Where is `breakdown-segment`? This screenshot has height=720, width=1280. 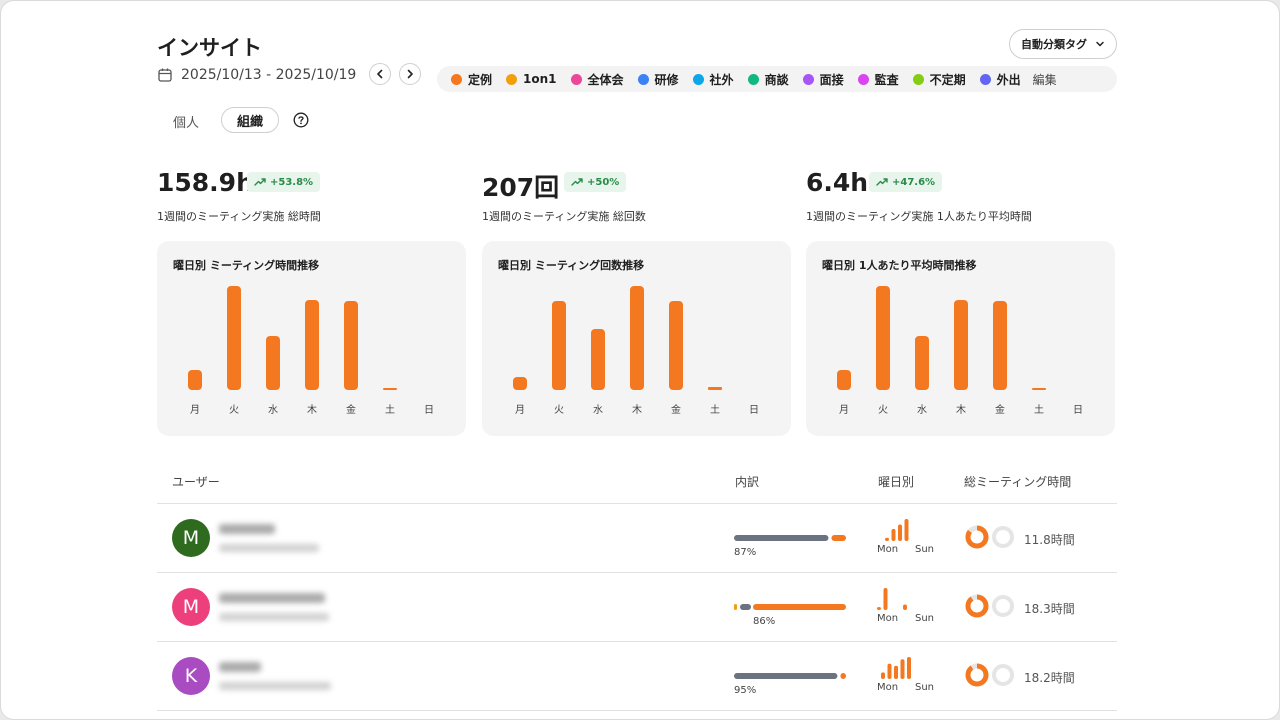
breakdown-segment is located at coordinates (781, 538).